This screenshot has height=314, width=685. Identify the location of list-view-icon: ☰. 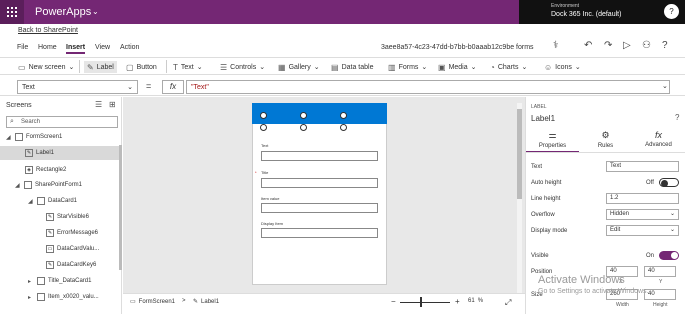
(98, 104).